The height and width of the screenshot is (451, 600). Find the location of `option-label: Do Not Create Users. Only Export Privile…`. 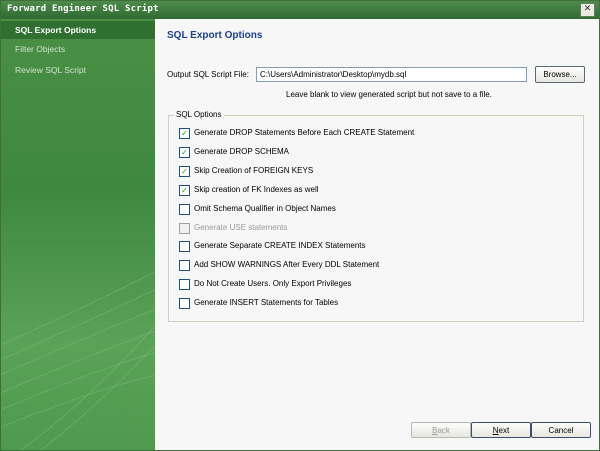

option-label: Do Not Create Users. Only Export Privile… is located at coordinates (273, 283).